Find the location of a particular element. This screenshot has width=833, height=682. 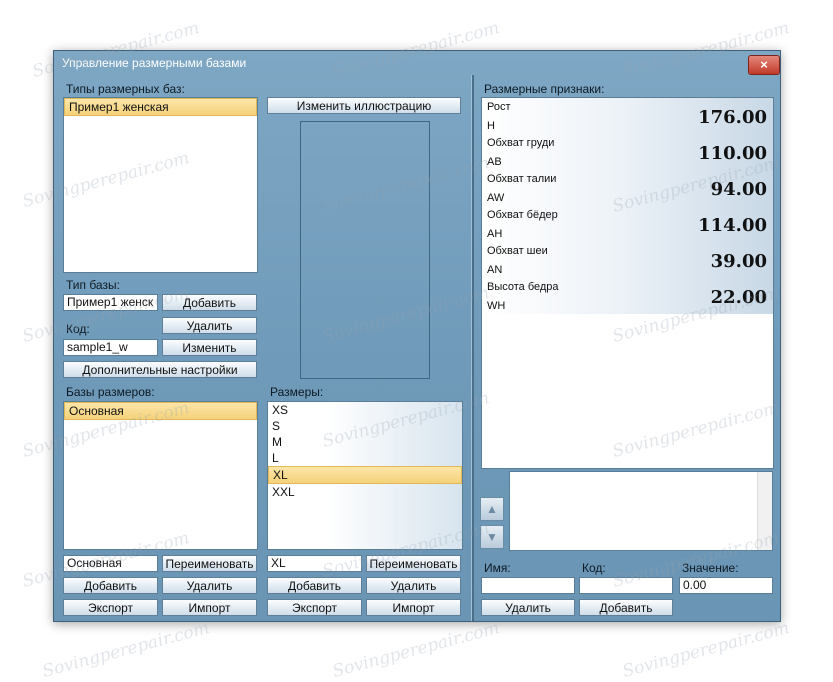

list-item: Основная is located at coordinates (160, 411).